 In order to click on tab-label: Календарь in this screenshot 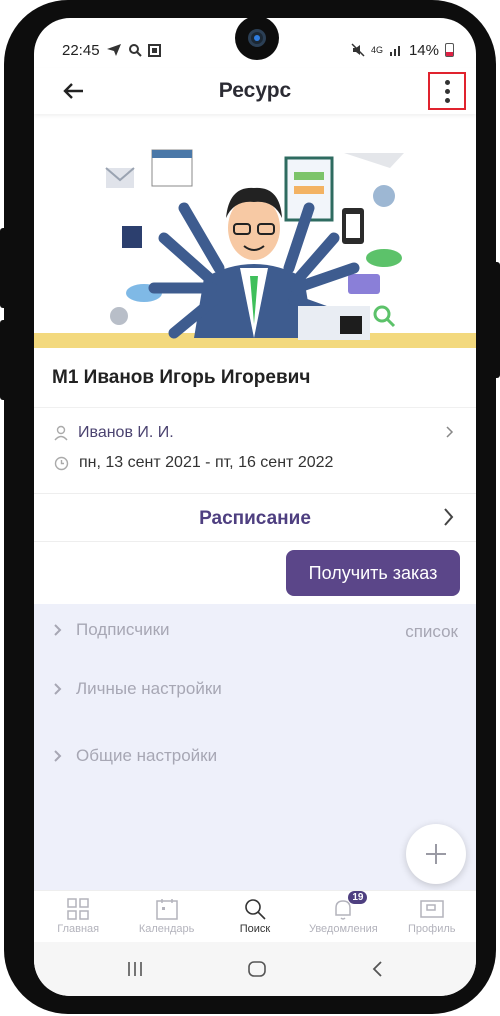, I will do `click(166, 929)`.